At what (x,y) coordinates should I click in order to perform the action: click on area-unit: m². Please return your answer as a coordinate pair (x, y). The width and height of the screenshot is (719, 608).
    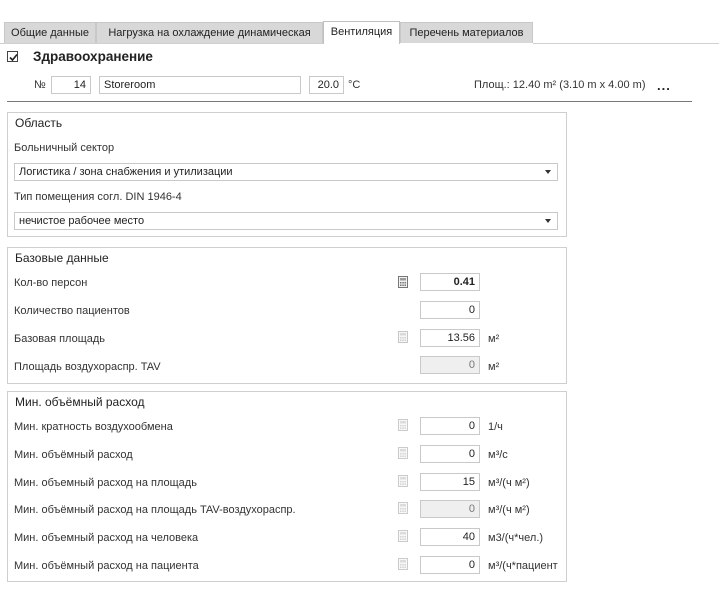
    Looking at the image, I should click on (550, 85).